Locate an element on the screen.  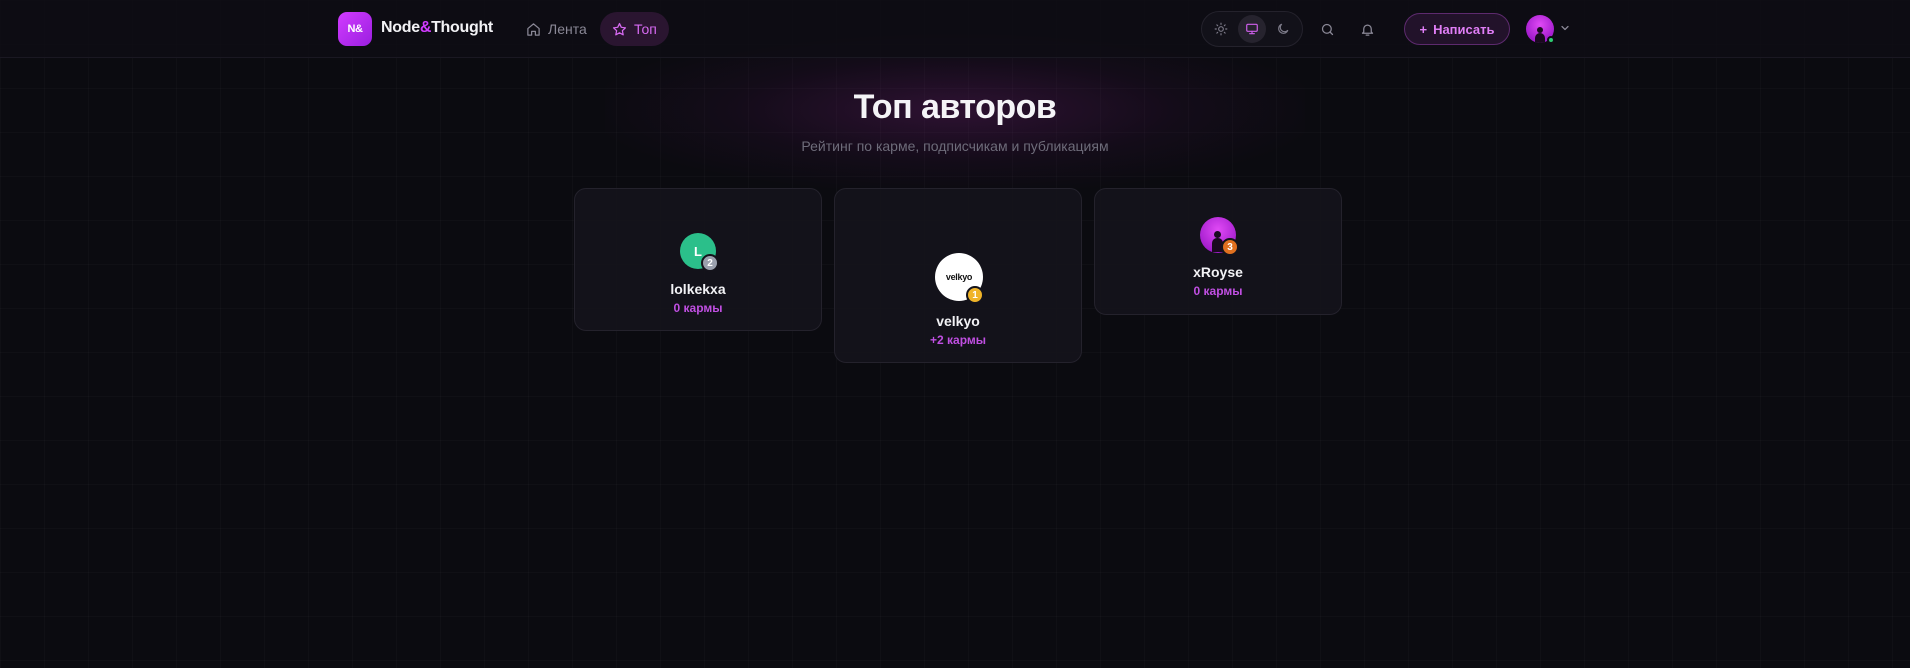
moon-icon is located at coordinates (1282, 28).